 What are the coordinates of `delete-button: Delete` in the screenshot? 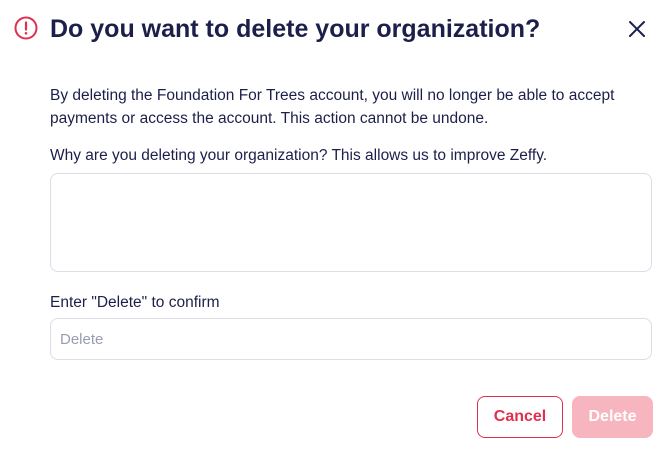 It's located at (612, 417).